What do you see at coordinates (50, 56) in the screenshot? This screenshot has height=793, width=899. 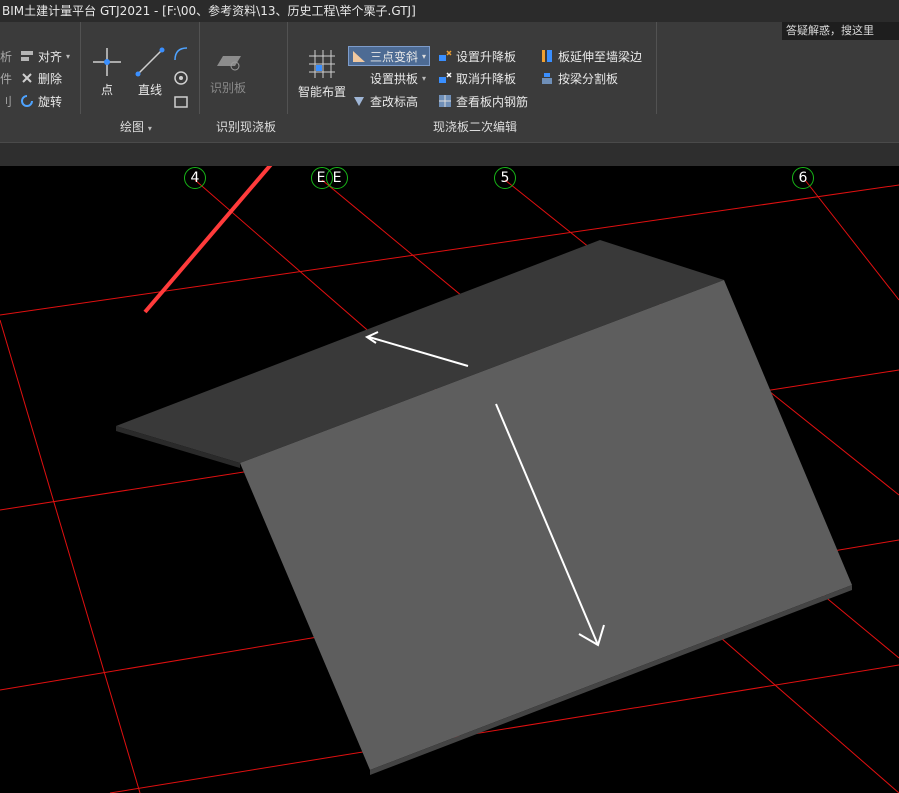 I see `align-label: 对齐` at bounding box center [50, 56].